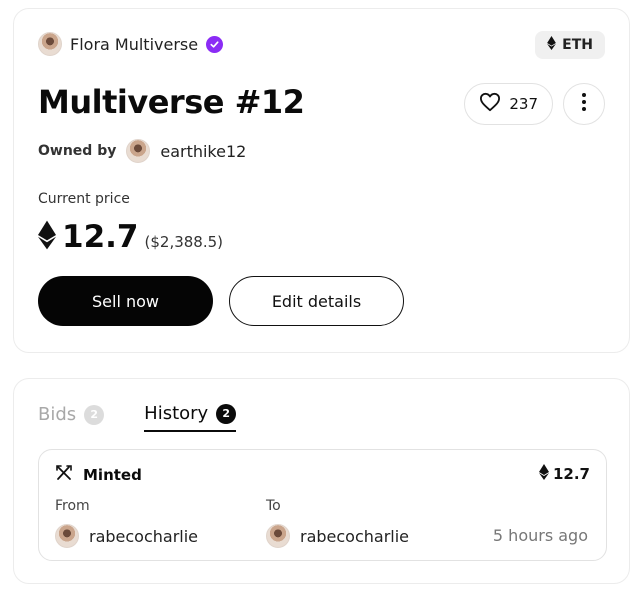  I want to click on owner-name: earthike12, so click(203, 151).